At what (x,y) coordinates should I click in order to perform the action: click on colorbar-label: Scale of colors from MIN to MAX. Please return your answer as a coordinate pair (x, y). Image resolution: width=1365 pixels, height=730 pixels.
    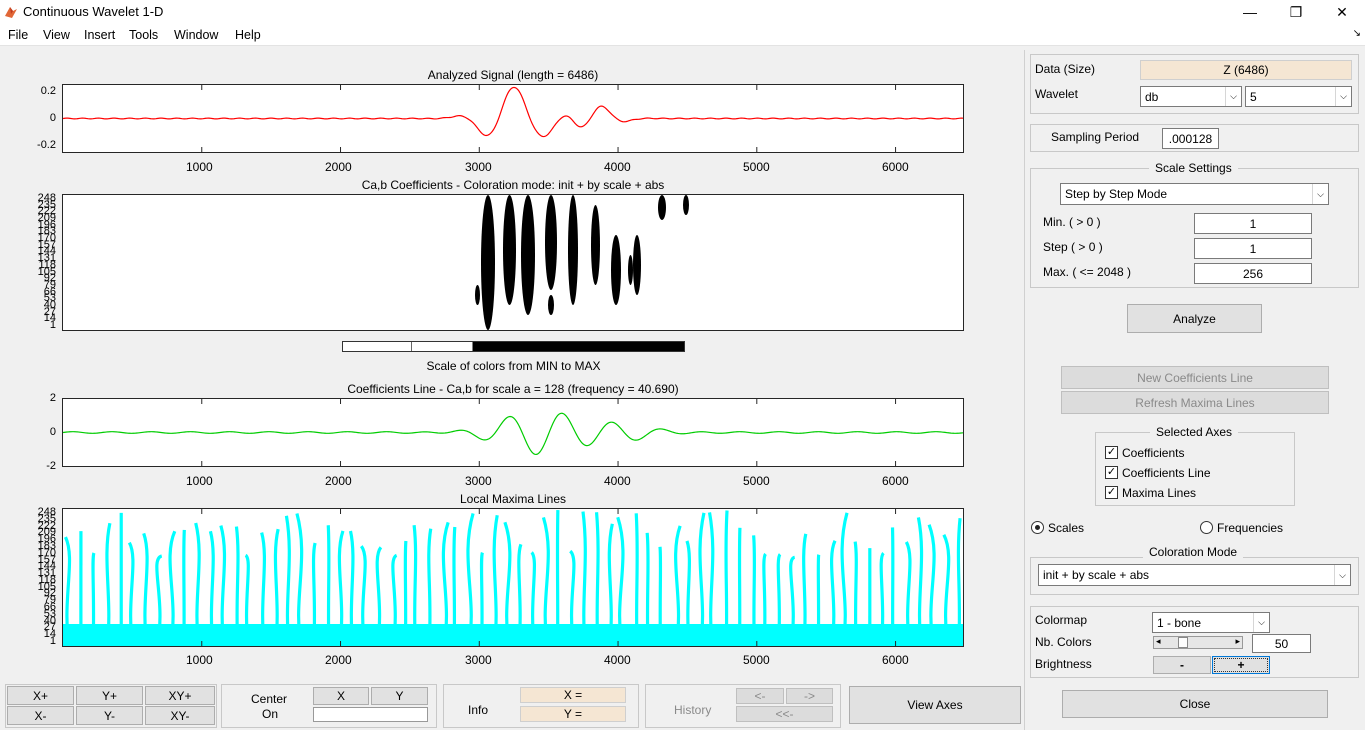
    Looking at the image, I should click on (513, 366).